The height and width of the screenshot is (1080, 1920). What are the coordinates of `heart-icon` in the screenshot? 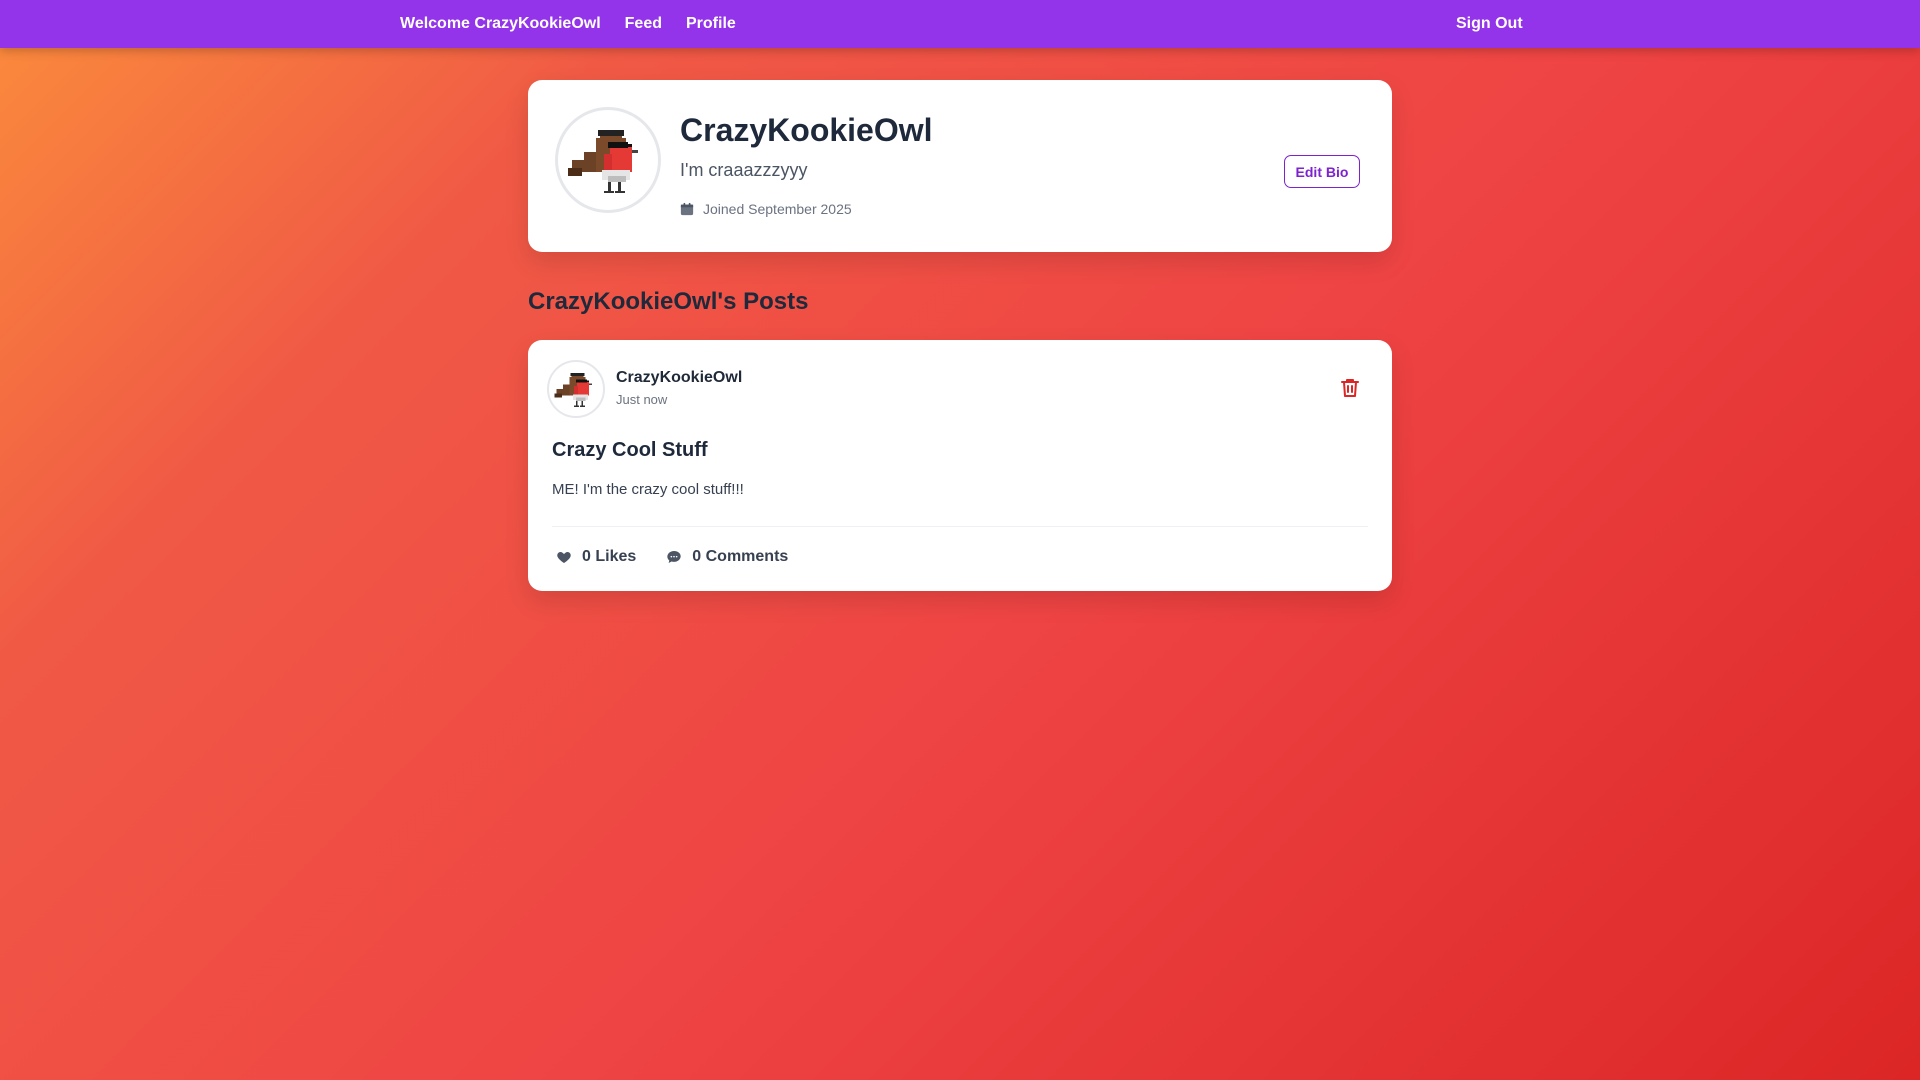 It's located at (564, 557).